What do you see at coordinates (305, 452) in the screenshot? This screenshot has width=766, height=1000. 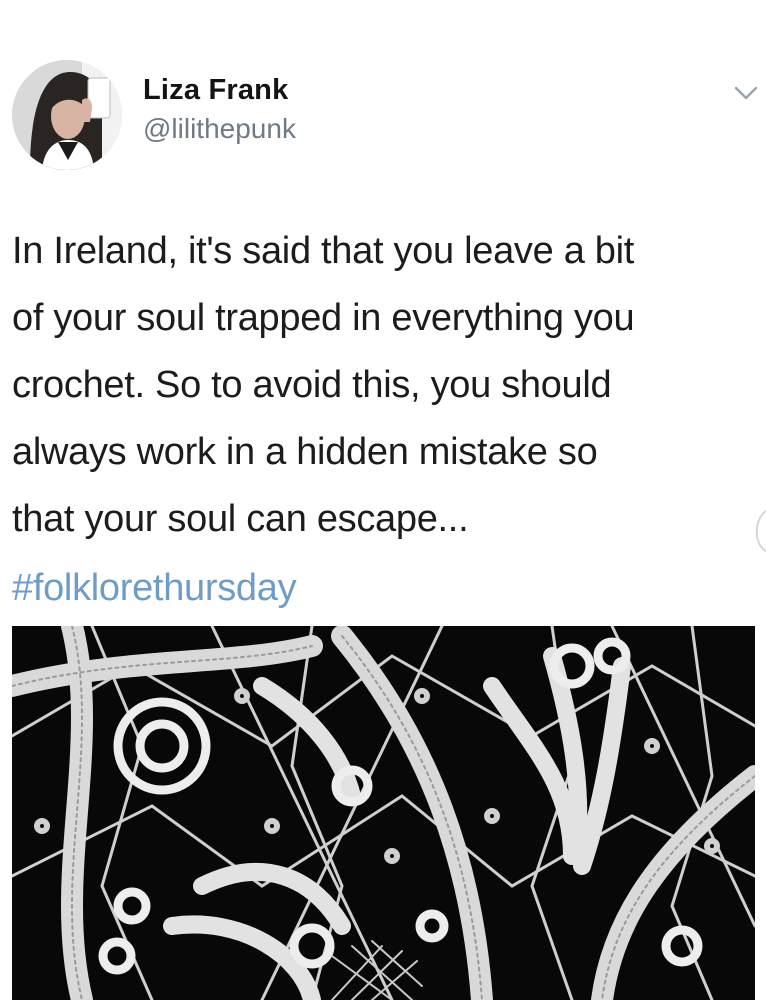 I see `tweet-text-line: always work in a hidden mistake so` at bounding box center [305, 452].